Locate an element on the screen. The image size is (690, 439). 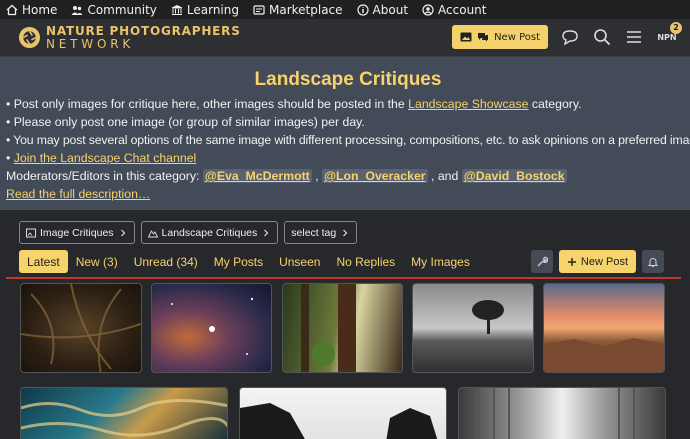
water-reflection-image is located at coordinates (124, 418).